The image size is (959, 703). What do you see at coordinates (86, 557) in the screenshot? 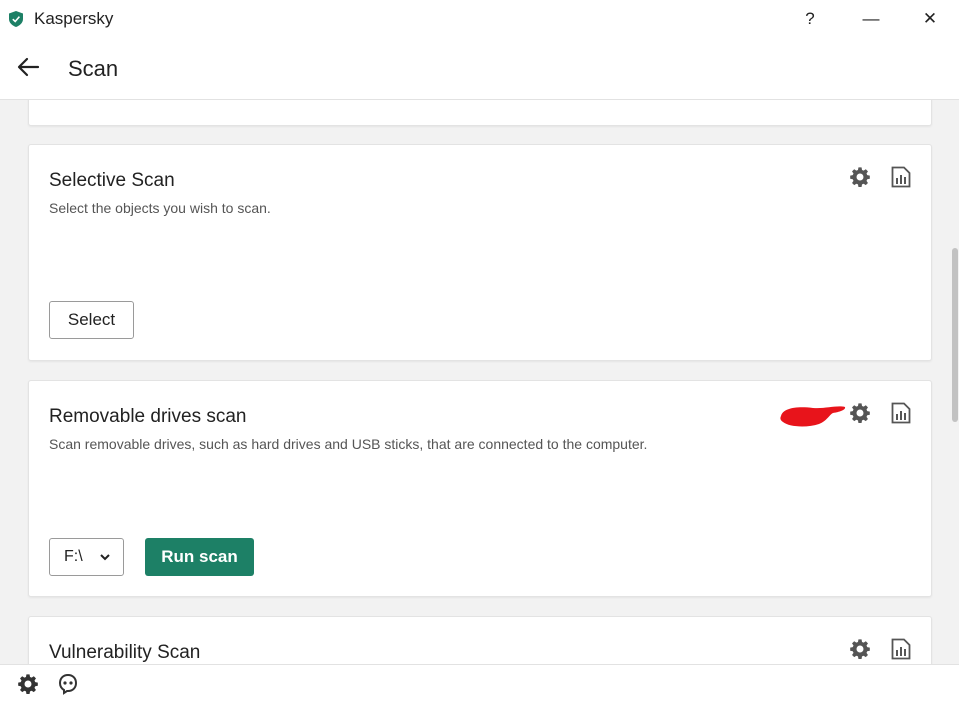
I see `drive-select: F:\` at bounding box center [86, 557].